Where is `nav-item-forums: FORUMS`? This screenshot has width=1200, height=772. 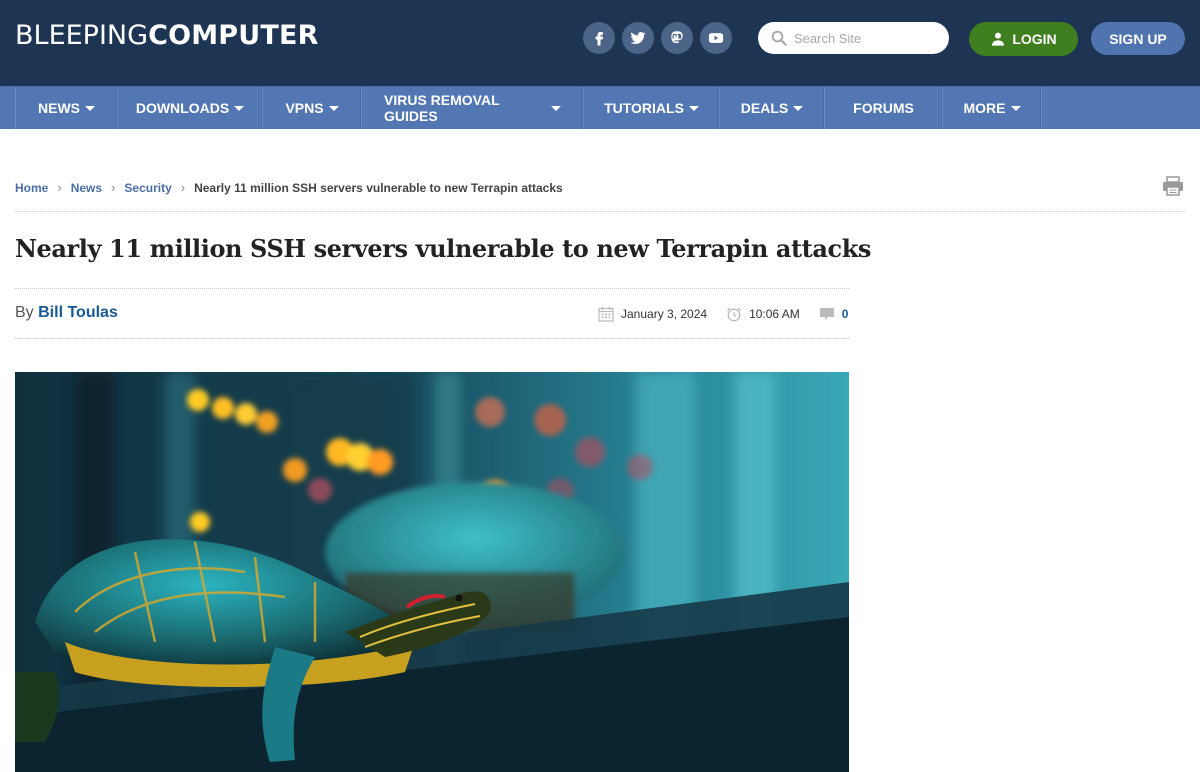
nav-item-forums: FORUMS is located at coordinates (884, 108).